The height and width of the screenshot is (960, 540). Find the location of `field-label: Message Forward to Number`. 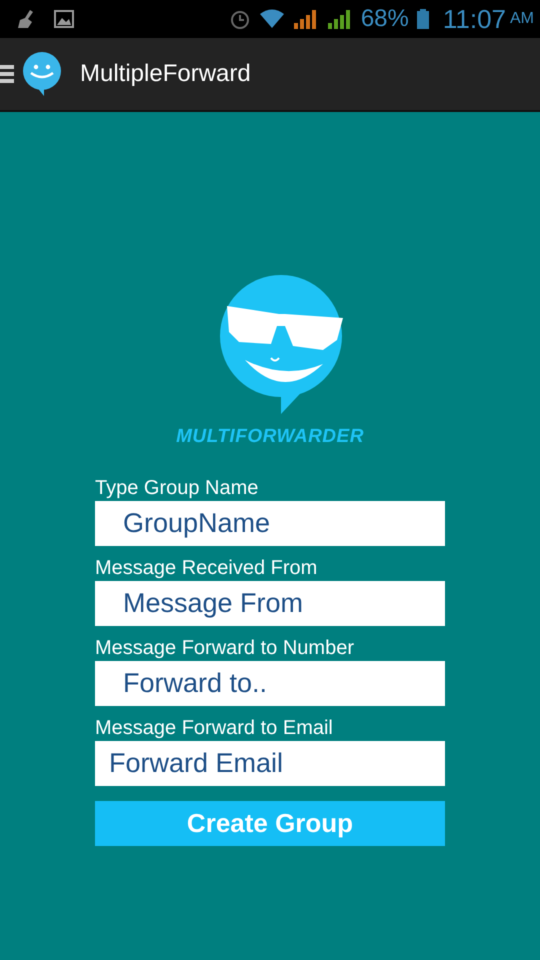

field-label: Message Forward to Number is located at coordinates (225, 648).